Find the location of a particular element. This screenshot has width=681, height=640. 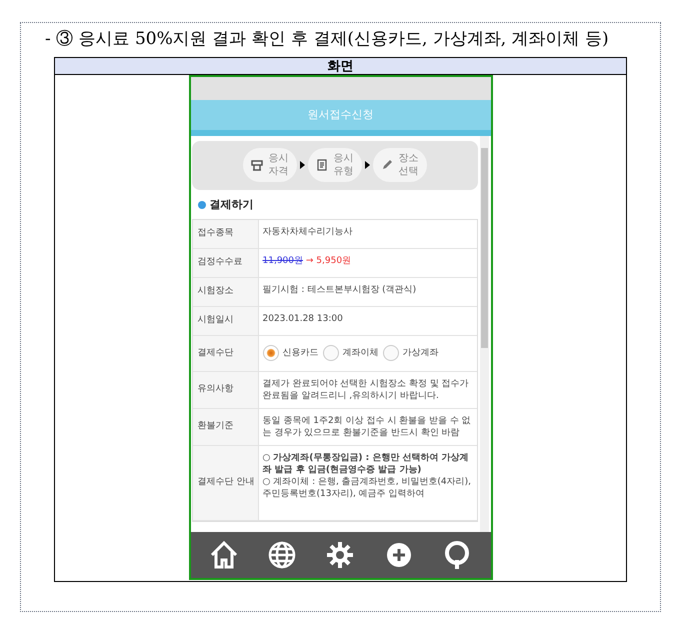

row-label: 결제수단 안내 is located at coordinates (226, 483).